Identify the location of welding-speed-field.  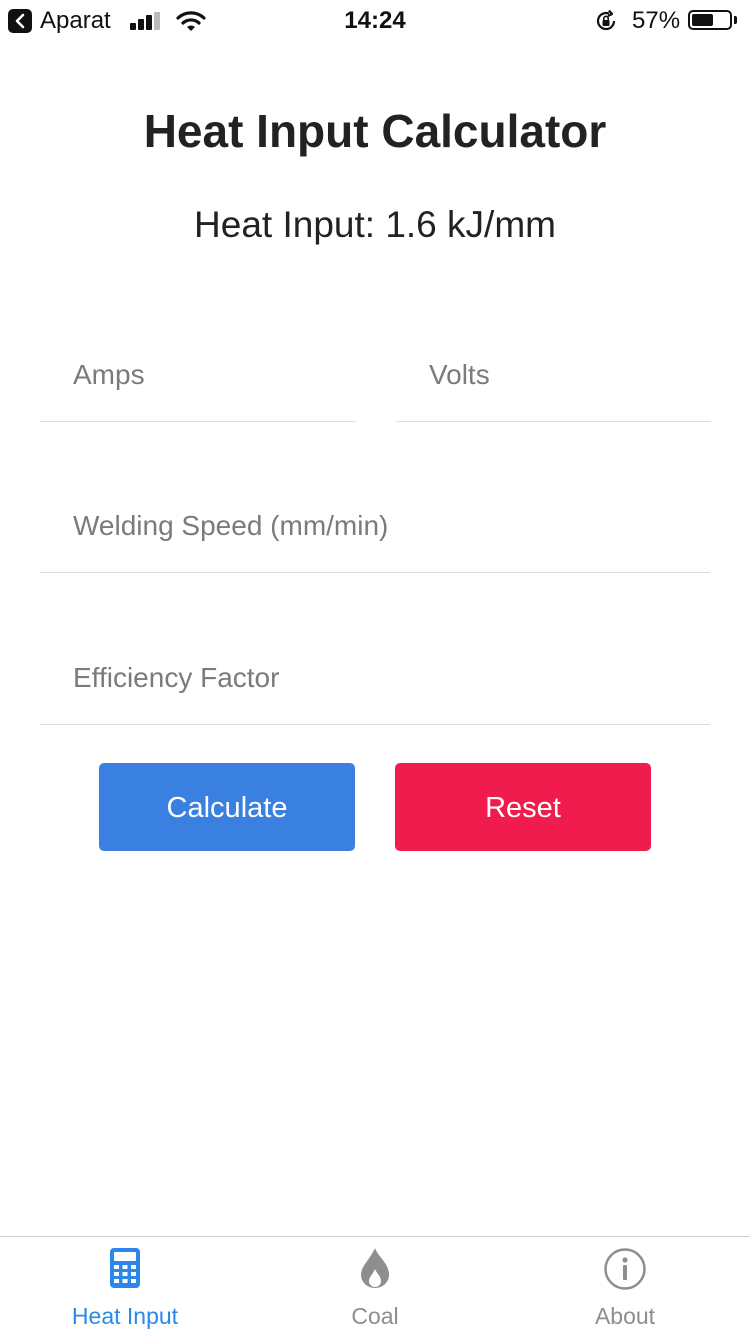
(375, 527).